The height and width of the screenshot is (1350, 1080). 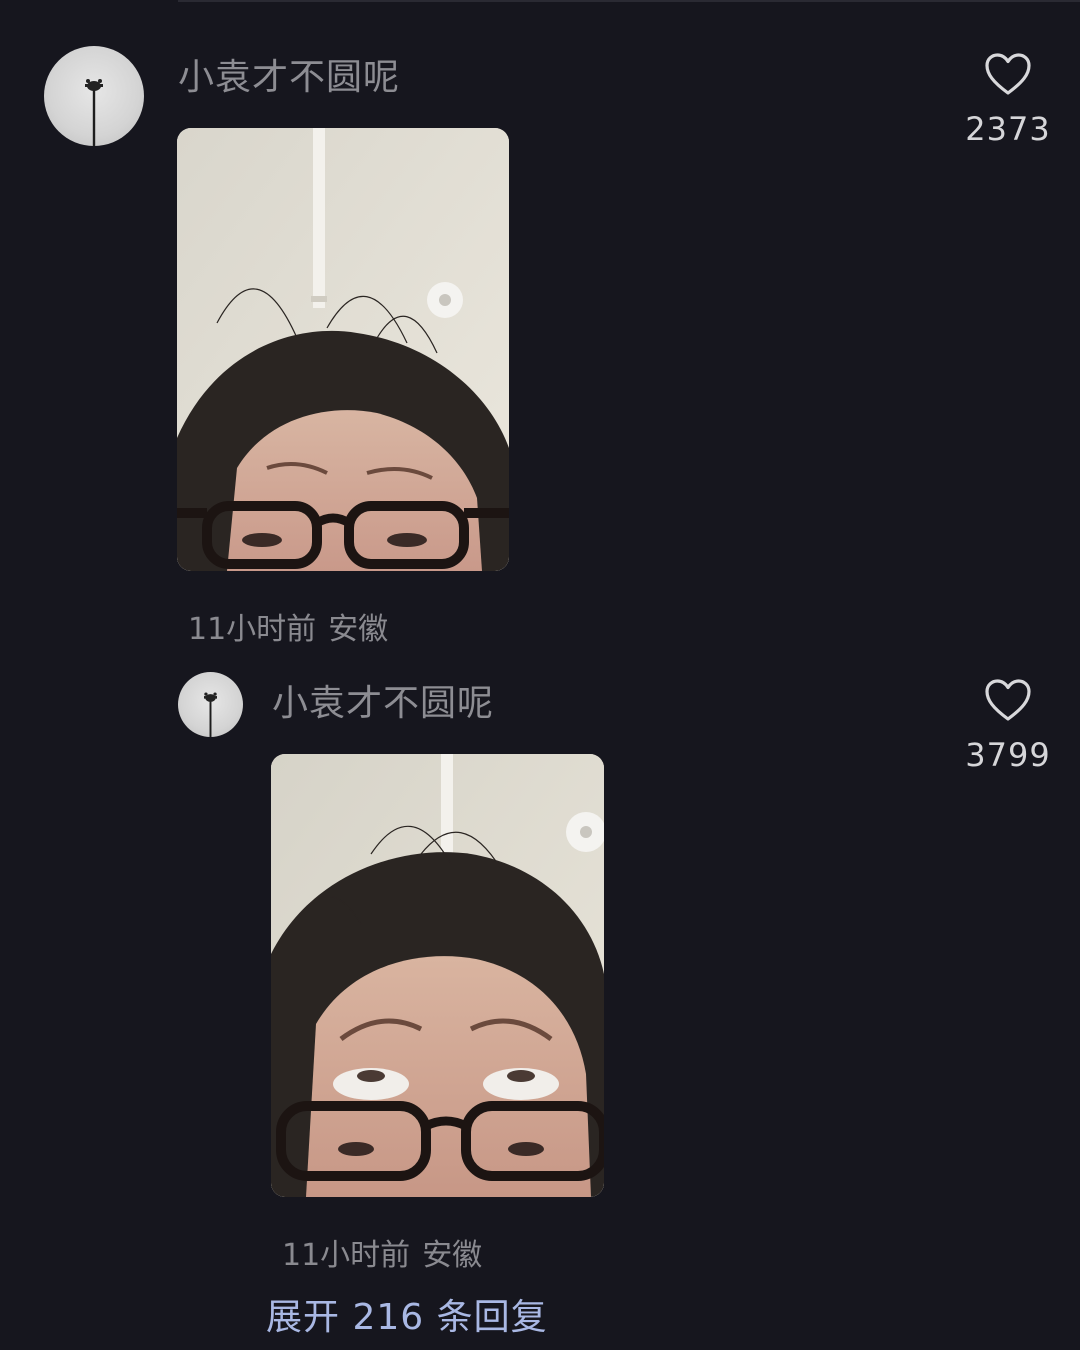 I want to click on expand-replies-link: 展开 216 条回复, so click(x=407, y=1314).